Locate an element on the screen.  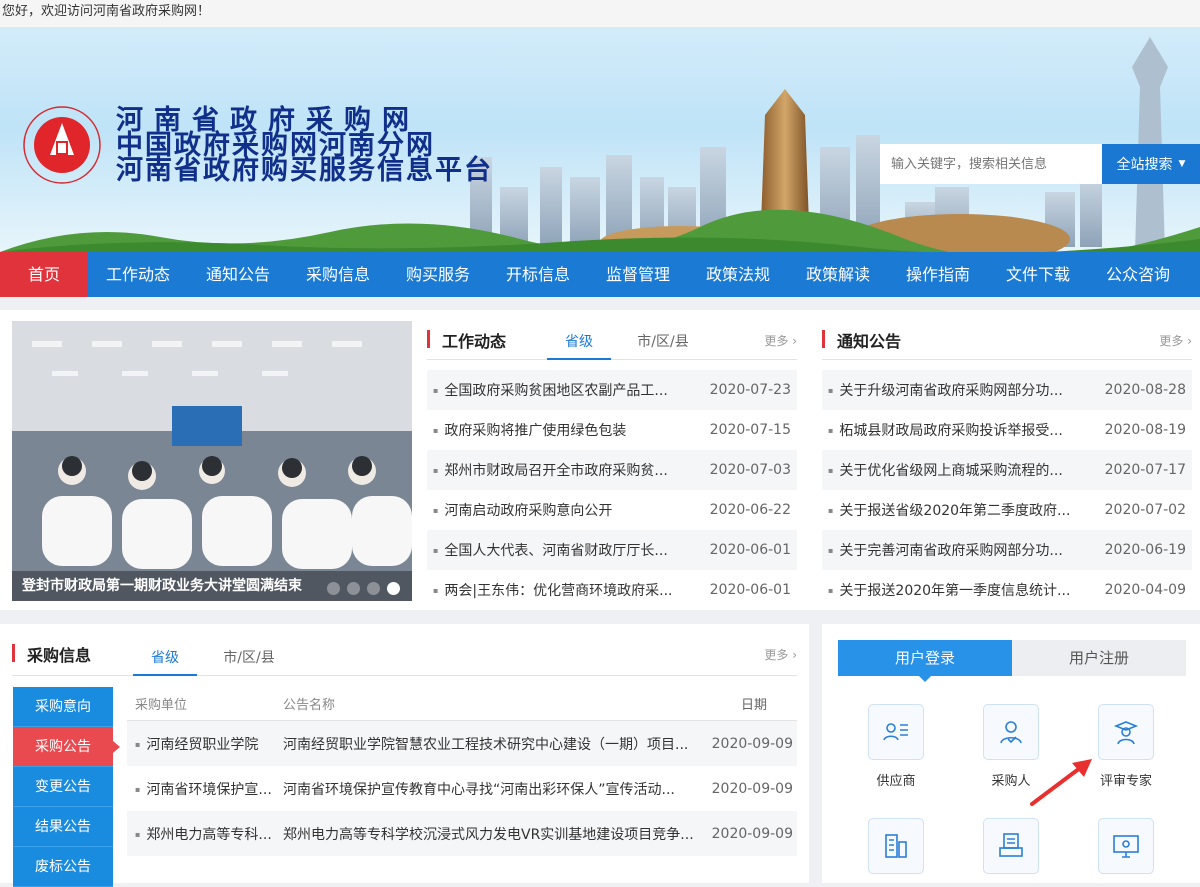
tab-intent: 采购意向 is located at coordinates (63, 707).